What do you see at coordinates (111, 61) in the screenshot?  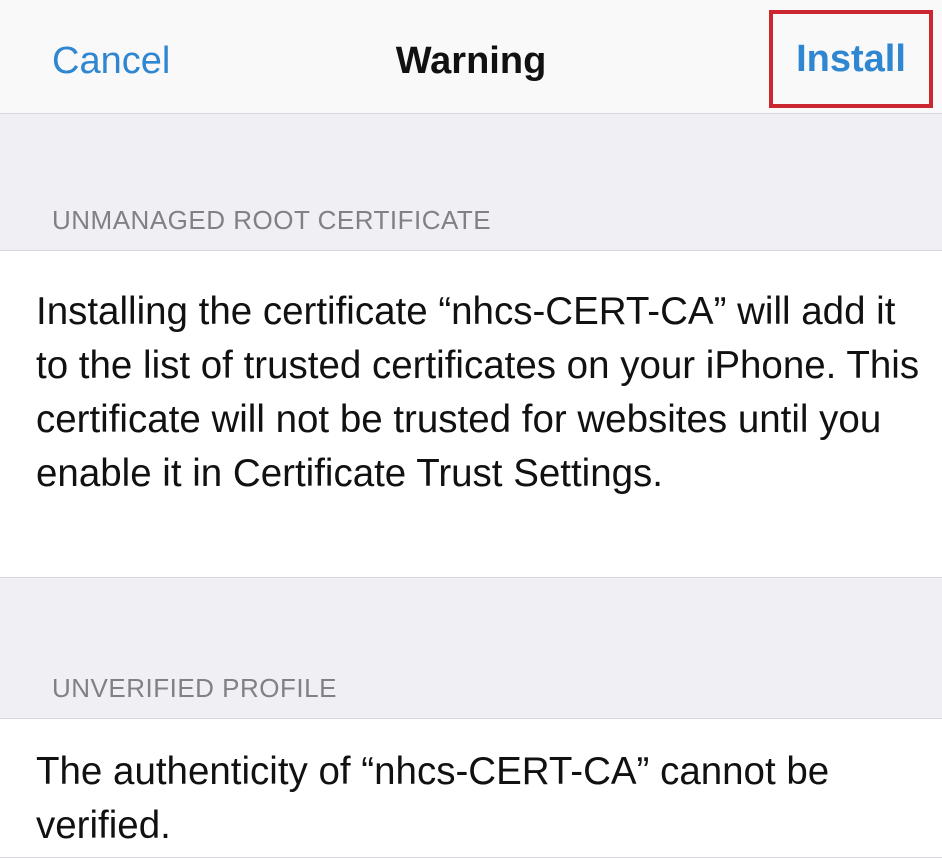 I see `cancel-button: Cancel` at bounding box center [111, 61].